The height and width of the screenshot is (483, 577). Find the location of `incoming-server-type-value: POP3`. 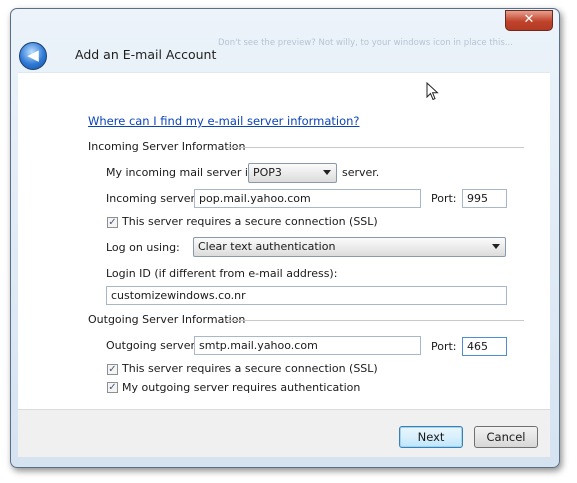

incoming-server-type-value: POP3 is located at coordinates (267, 172).